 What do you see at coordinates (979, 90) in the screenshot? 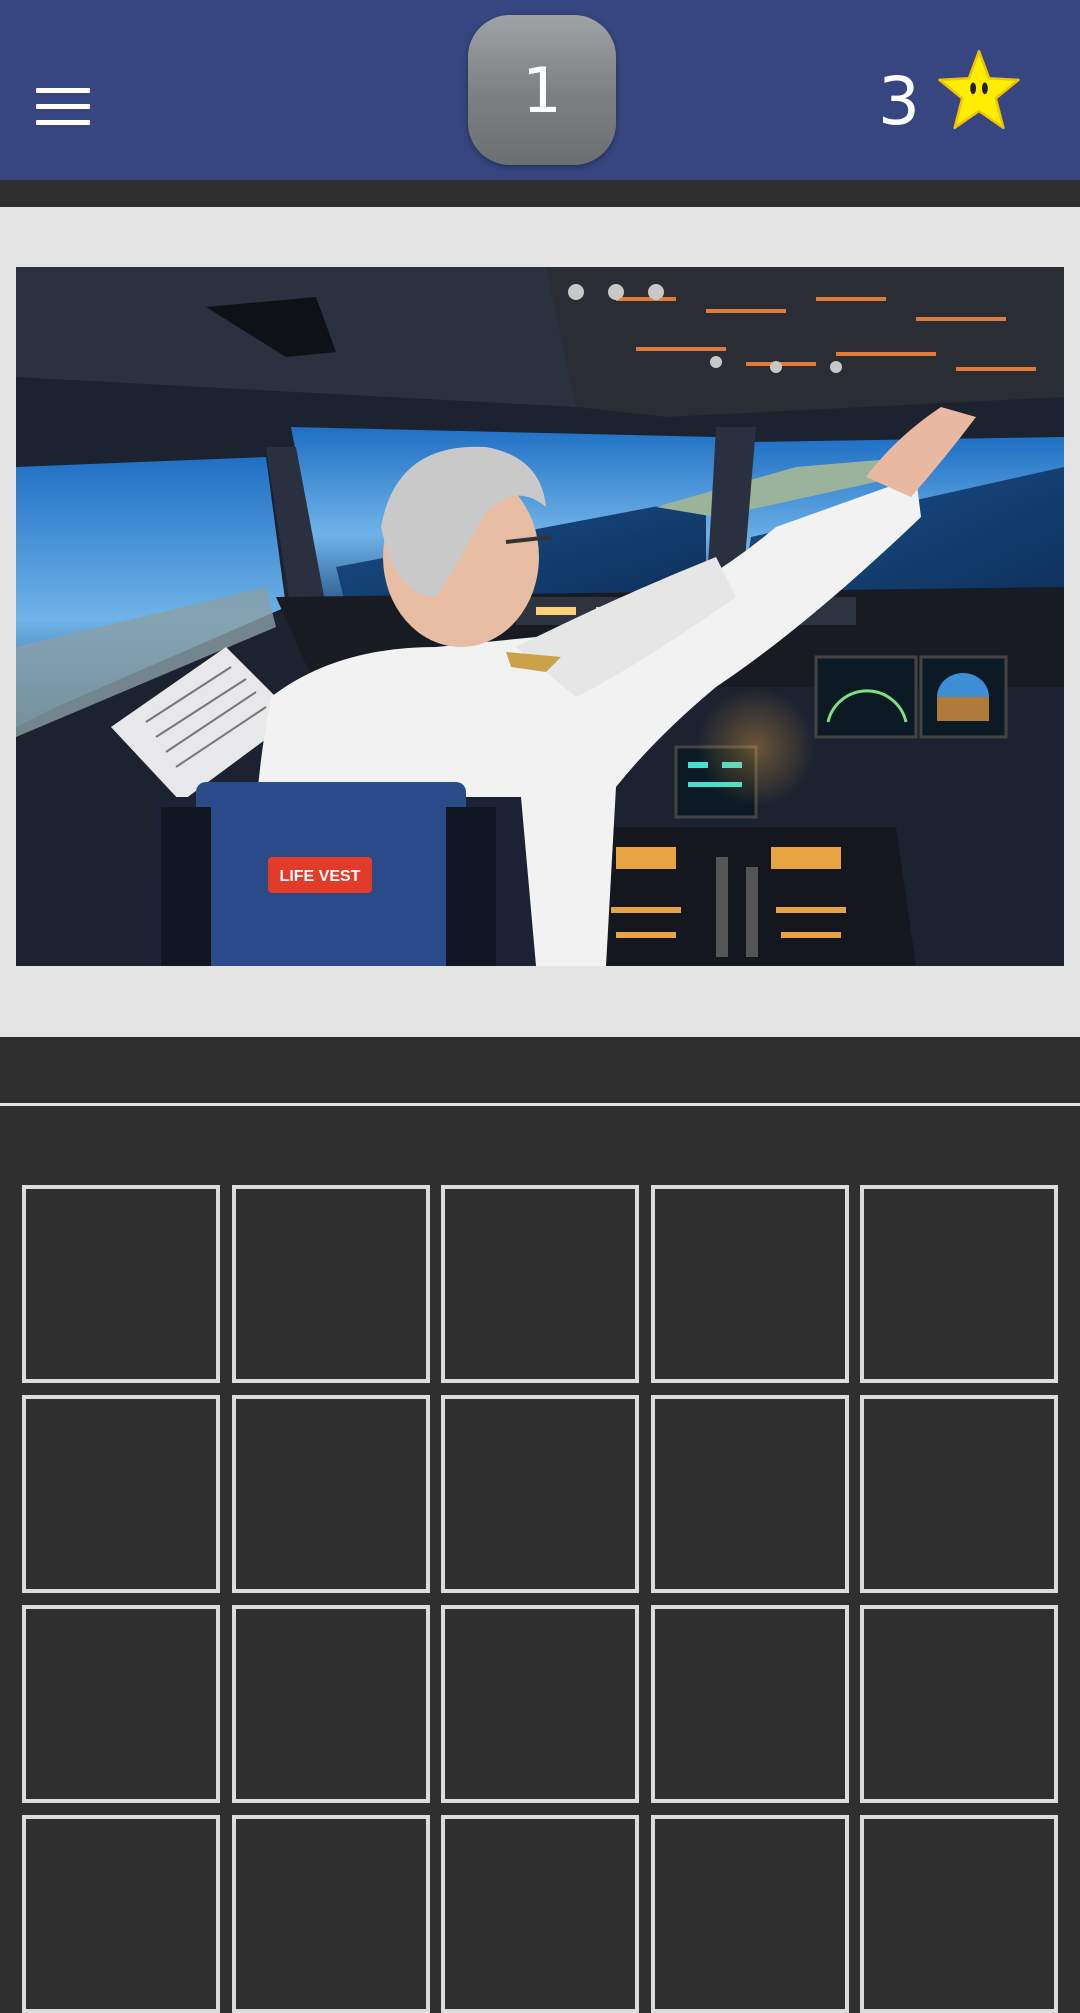
I see `star-icon` at bounding box center [979, 90].